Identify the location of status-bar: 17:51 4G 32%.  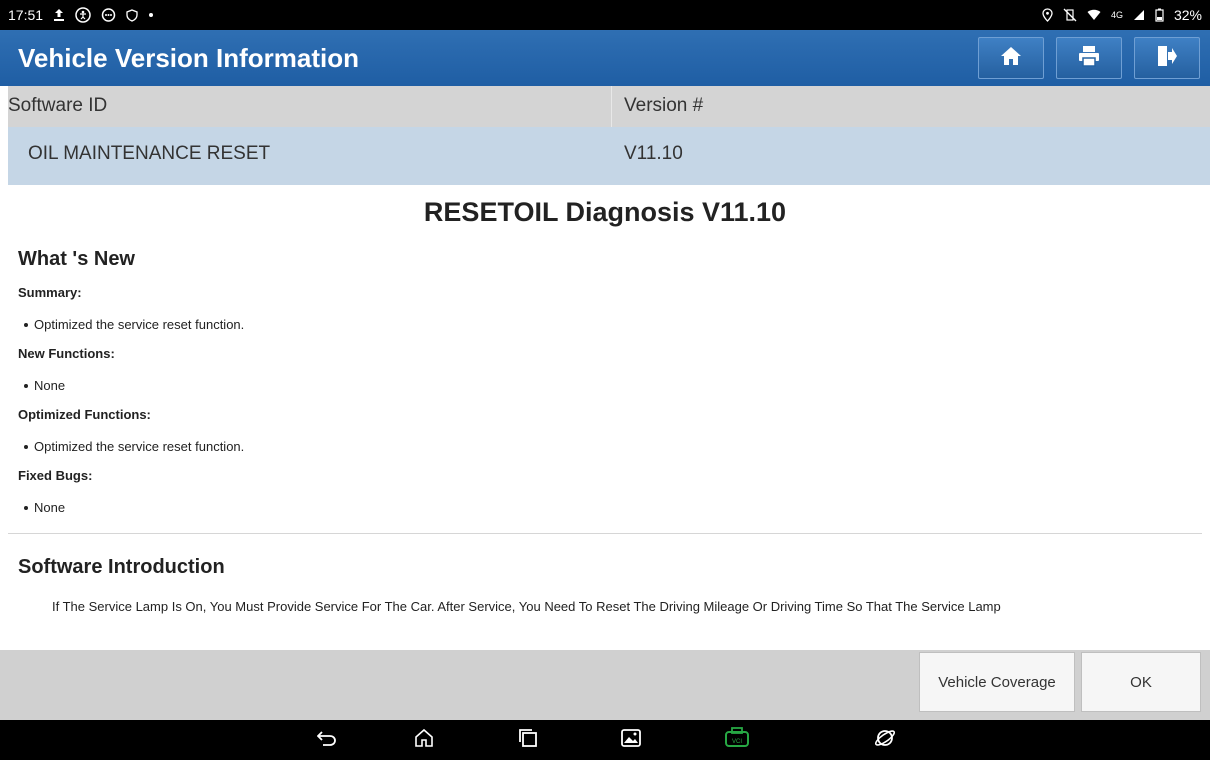
(605, 15).